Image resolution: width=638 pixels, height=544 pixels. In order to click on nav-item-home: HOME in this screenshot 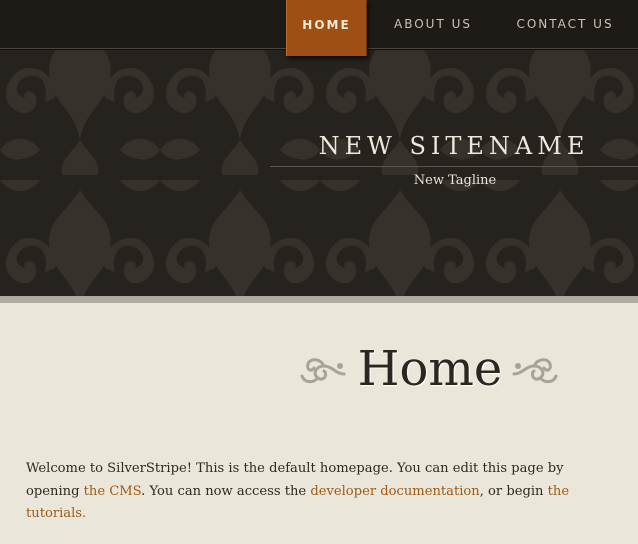, I will do `click(326, 28)`.